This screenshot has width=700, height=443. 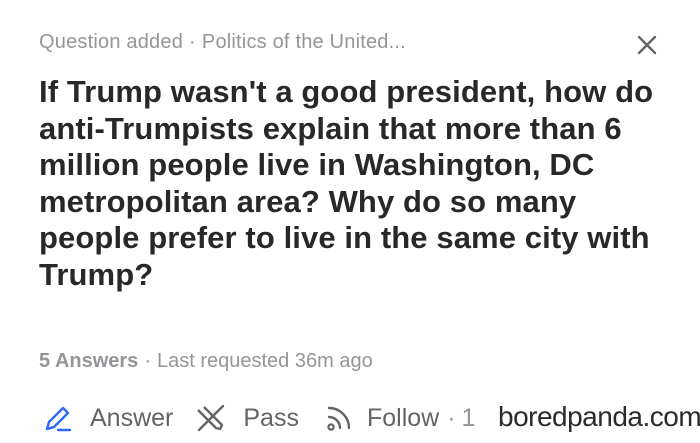 What do you see at coordinates (88, 361) in the screenshot?
I see `answers-count: 5 Answers` at bounding box center [88, 361].